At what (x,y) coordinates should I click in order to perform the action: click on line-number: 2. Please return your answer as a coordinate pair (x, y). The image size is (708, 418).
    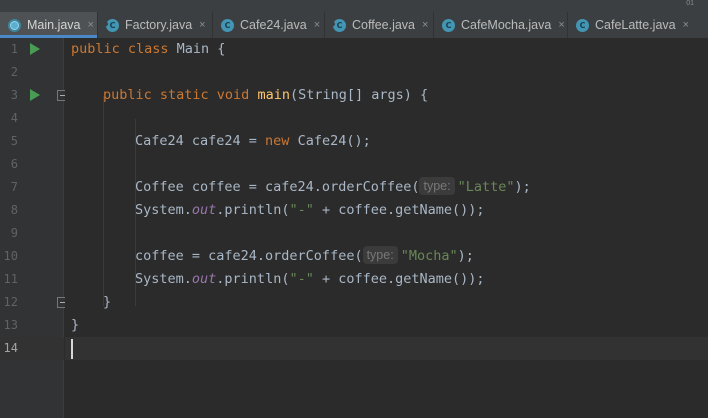
    Looking at the image, I should click on (14, 72).